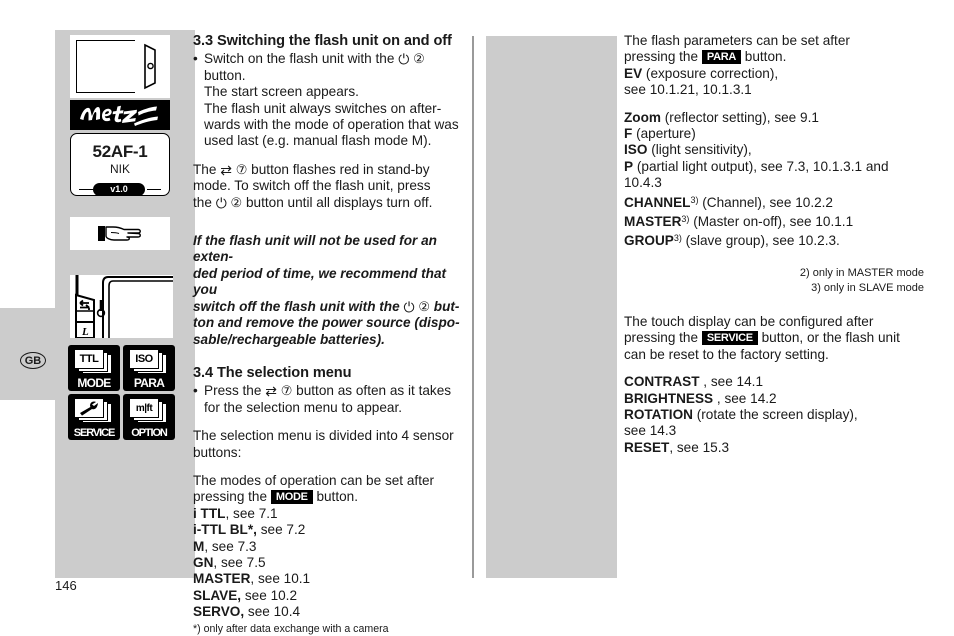  I want to click on footnote-2: 2) only in MASTER mode, so click(861, 272).